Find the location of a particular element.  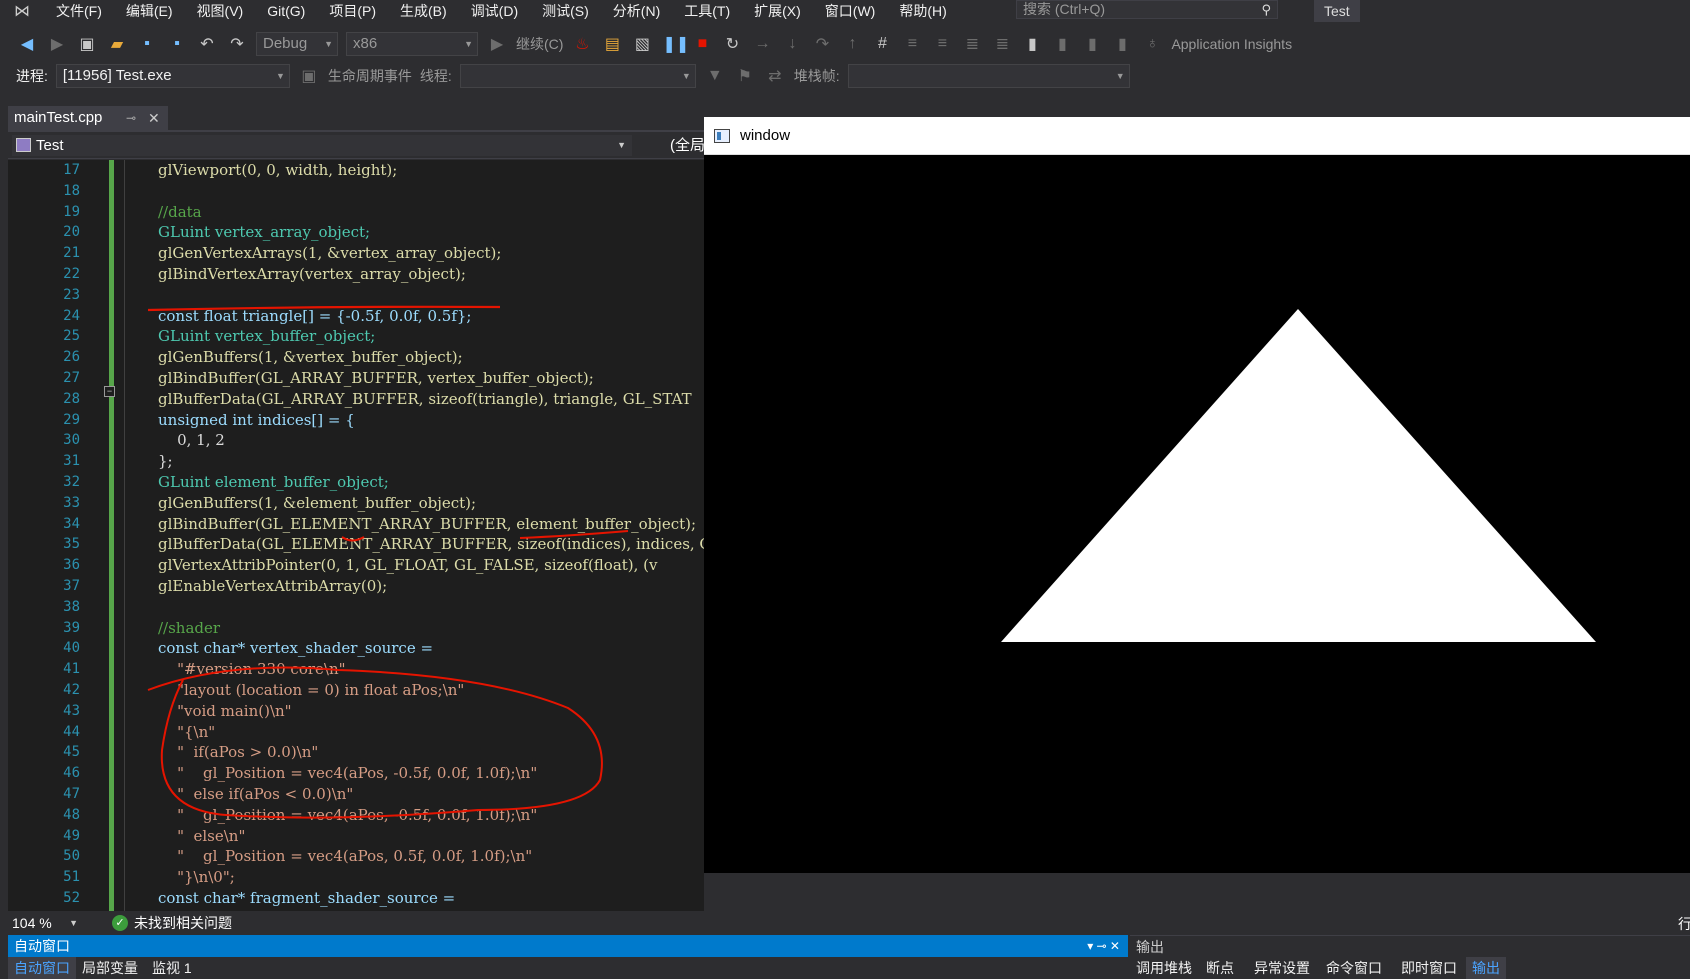

code-line: //data is located at coordinates (180, 212).